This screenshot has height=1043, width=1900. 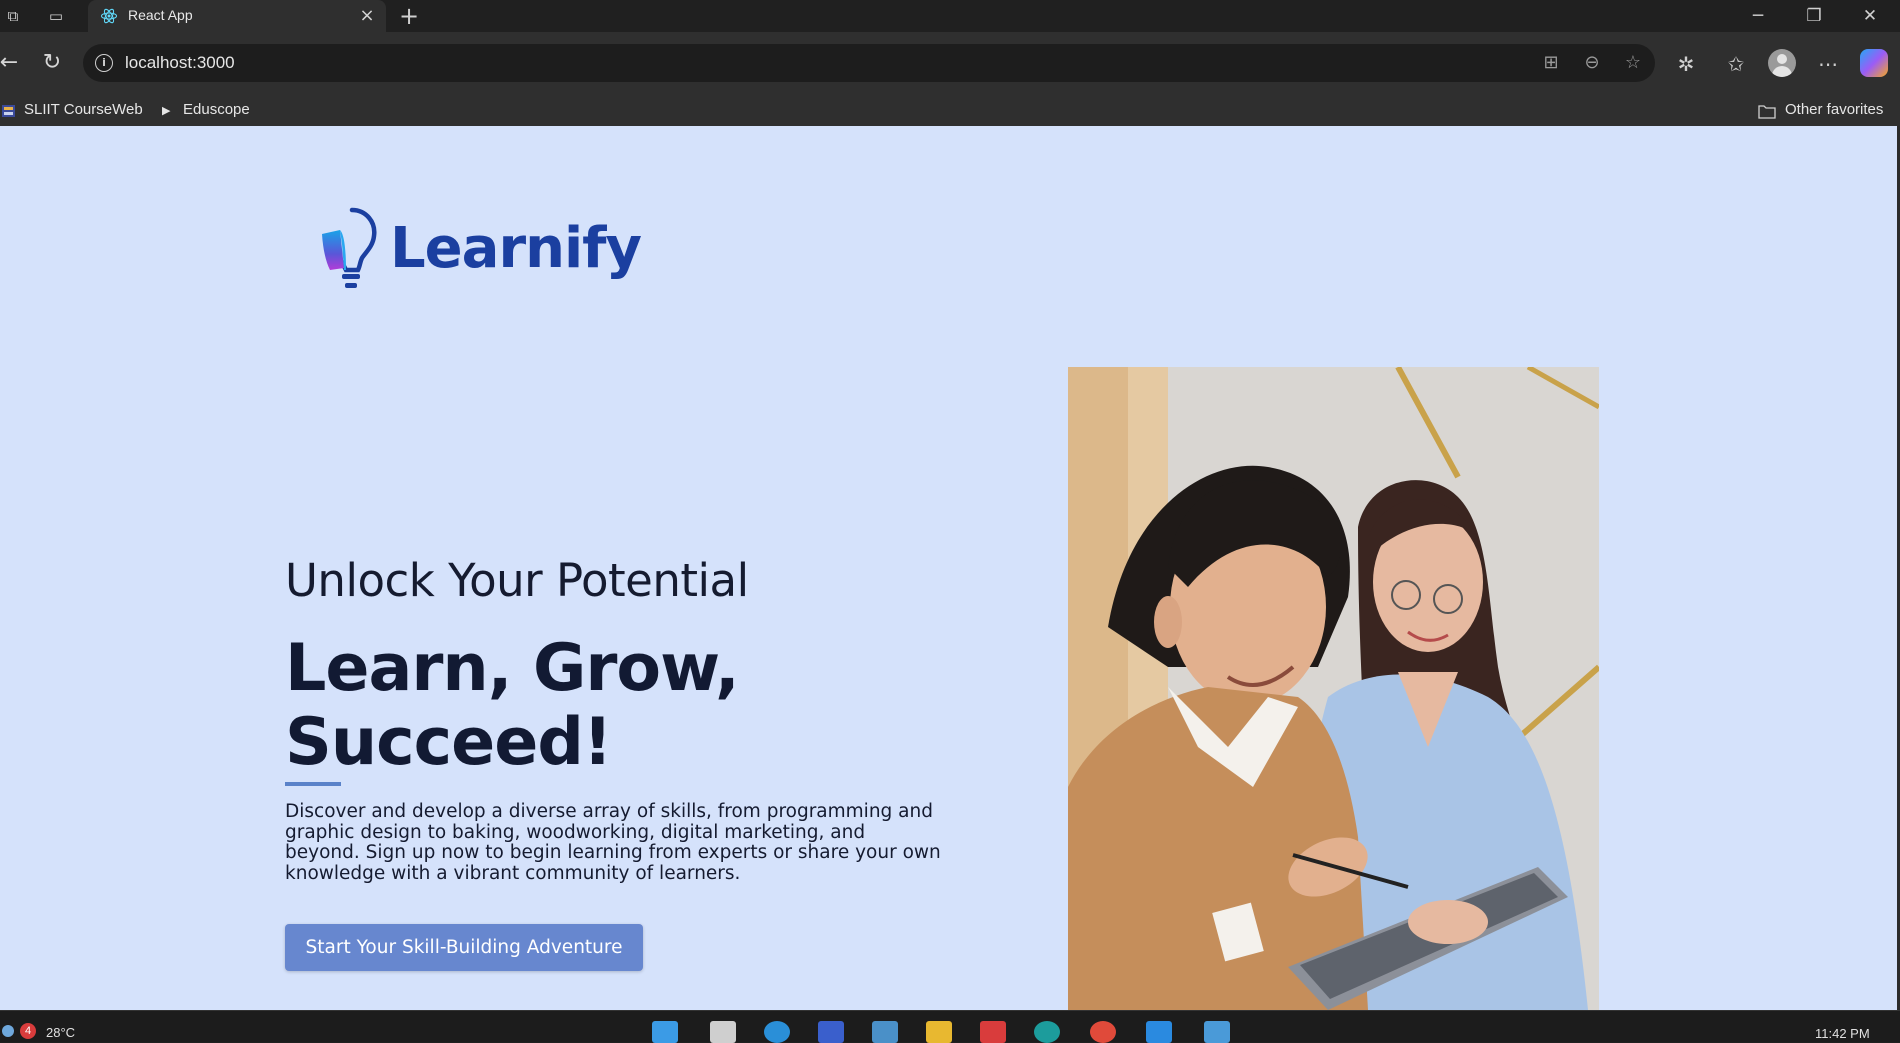 What do you see at coordinates (1159, 1032) in the screenshot?
I see `vscode-icon` at bounding box center [1159, 1032].